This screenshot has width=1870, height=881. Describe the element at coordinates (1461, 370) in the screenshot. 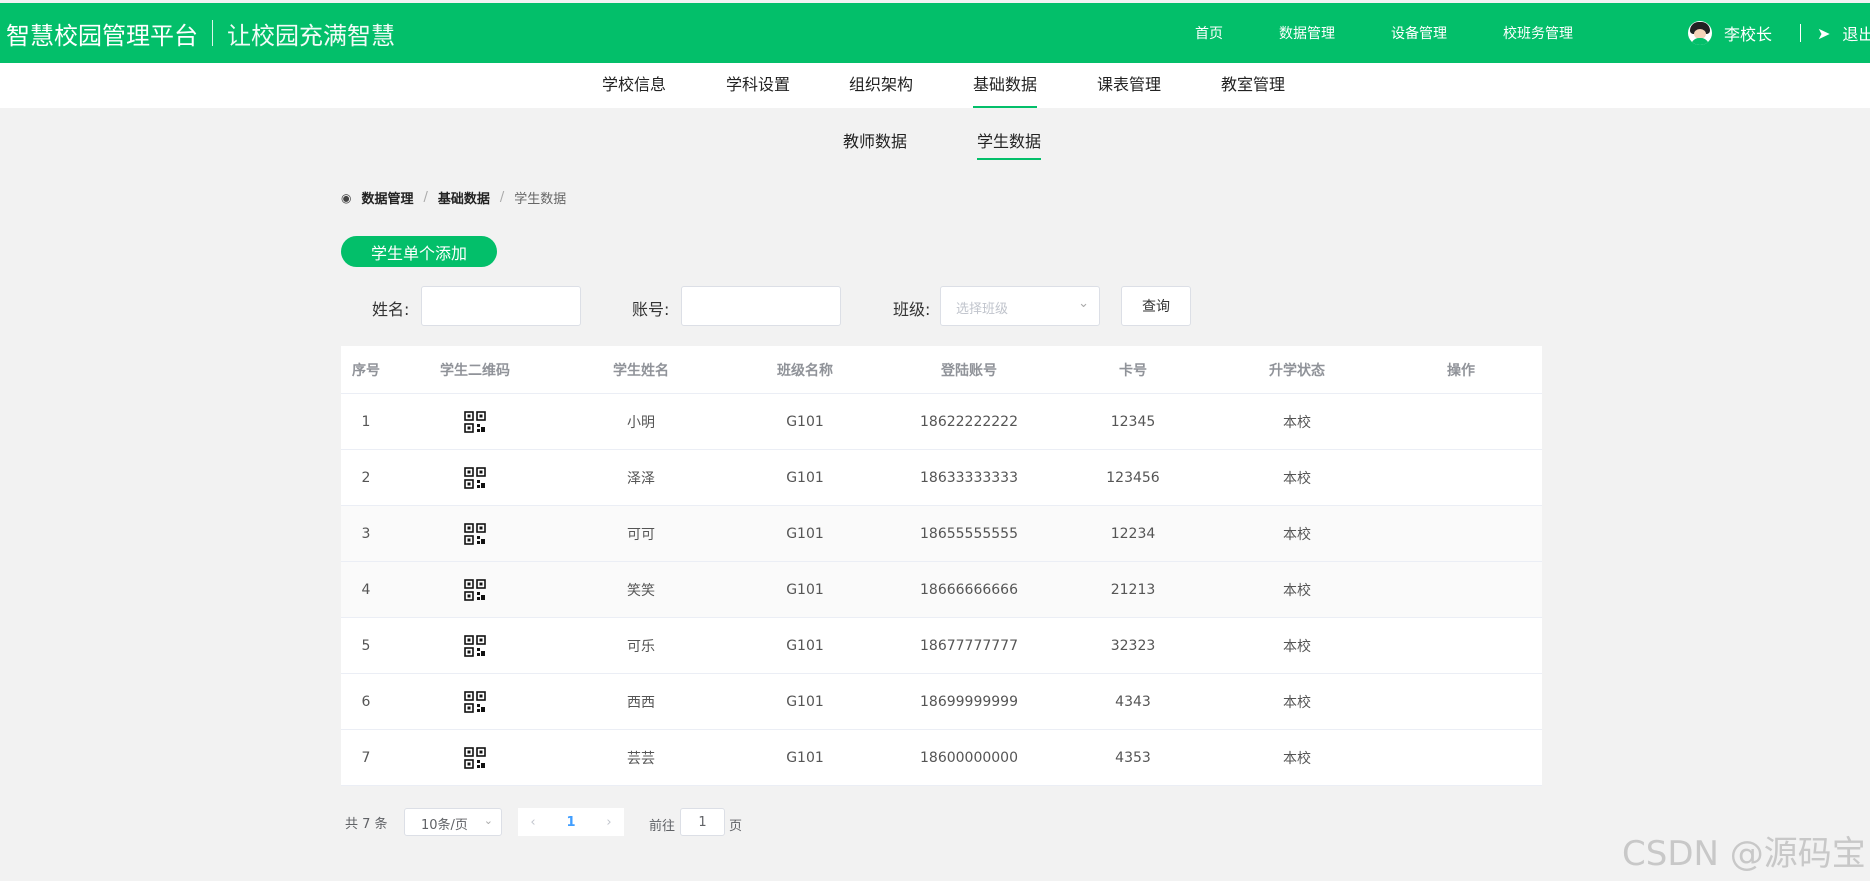

I see `col-header-action: 操作` at that location.